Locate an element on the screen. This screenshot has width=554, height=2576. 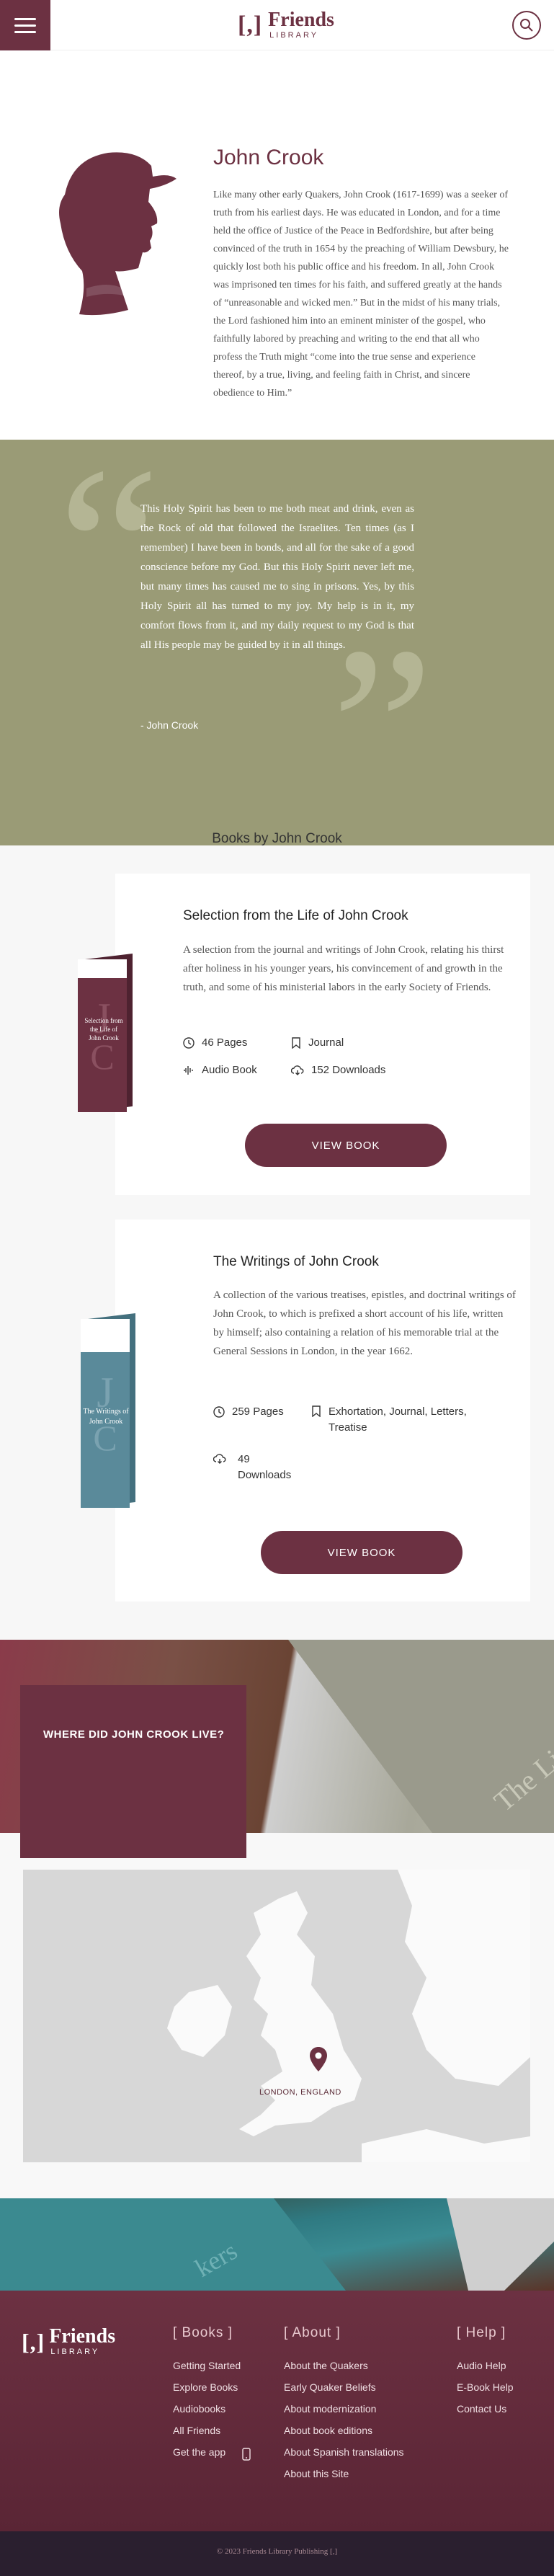
banner-books-image: kers is located at coordinates (277, 2244).